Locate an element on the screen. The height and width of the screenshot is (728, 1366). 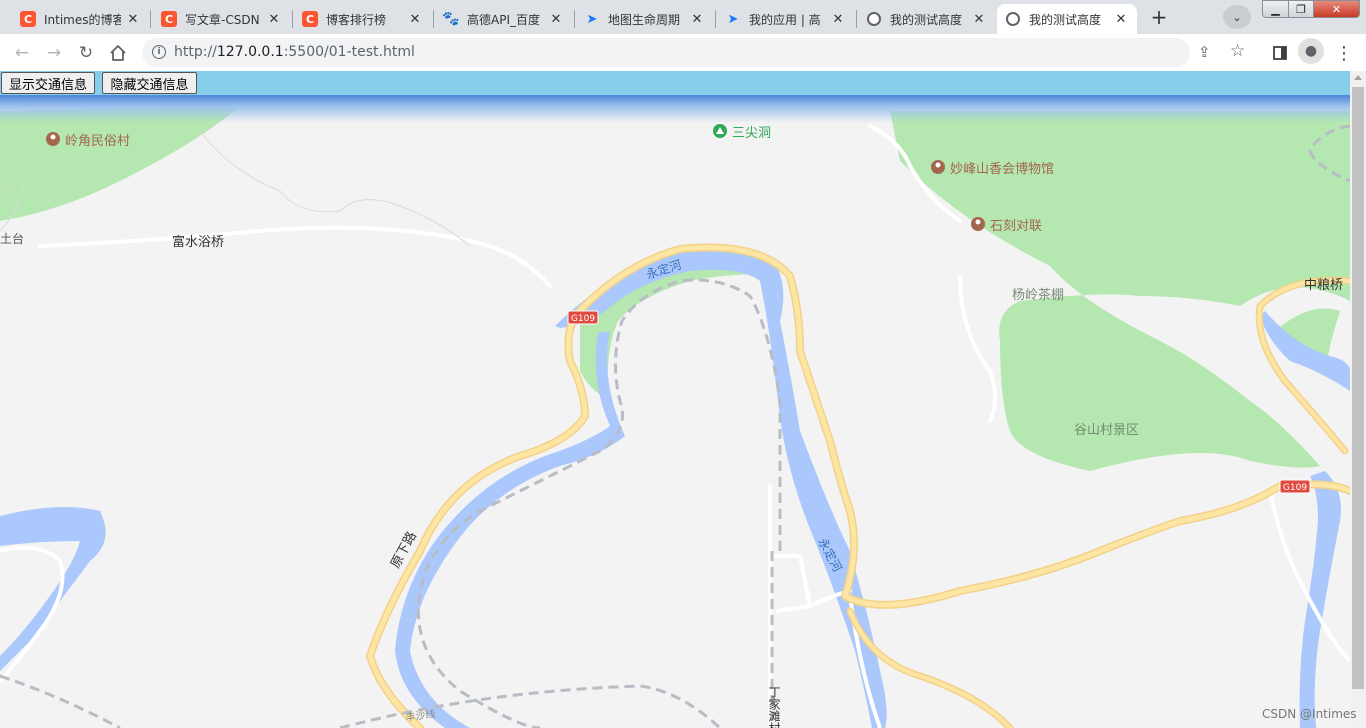
info-icon: i is located at coordinates (159, 52).